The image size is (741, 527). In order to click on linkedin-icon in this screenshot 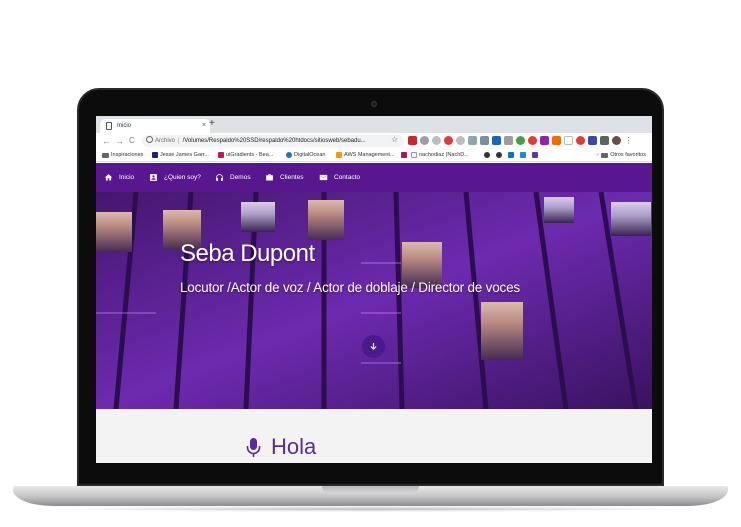, I will do `click(511, 155)`.